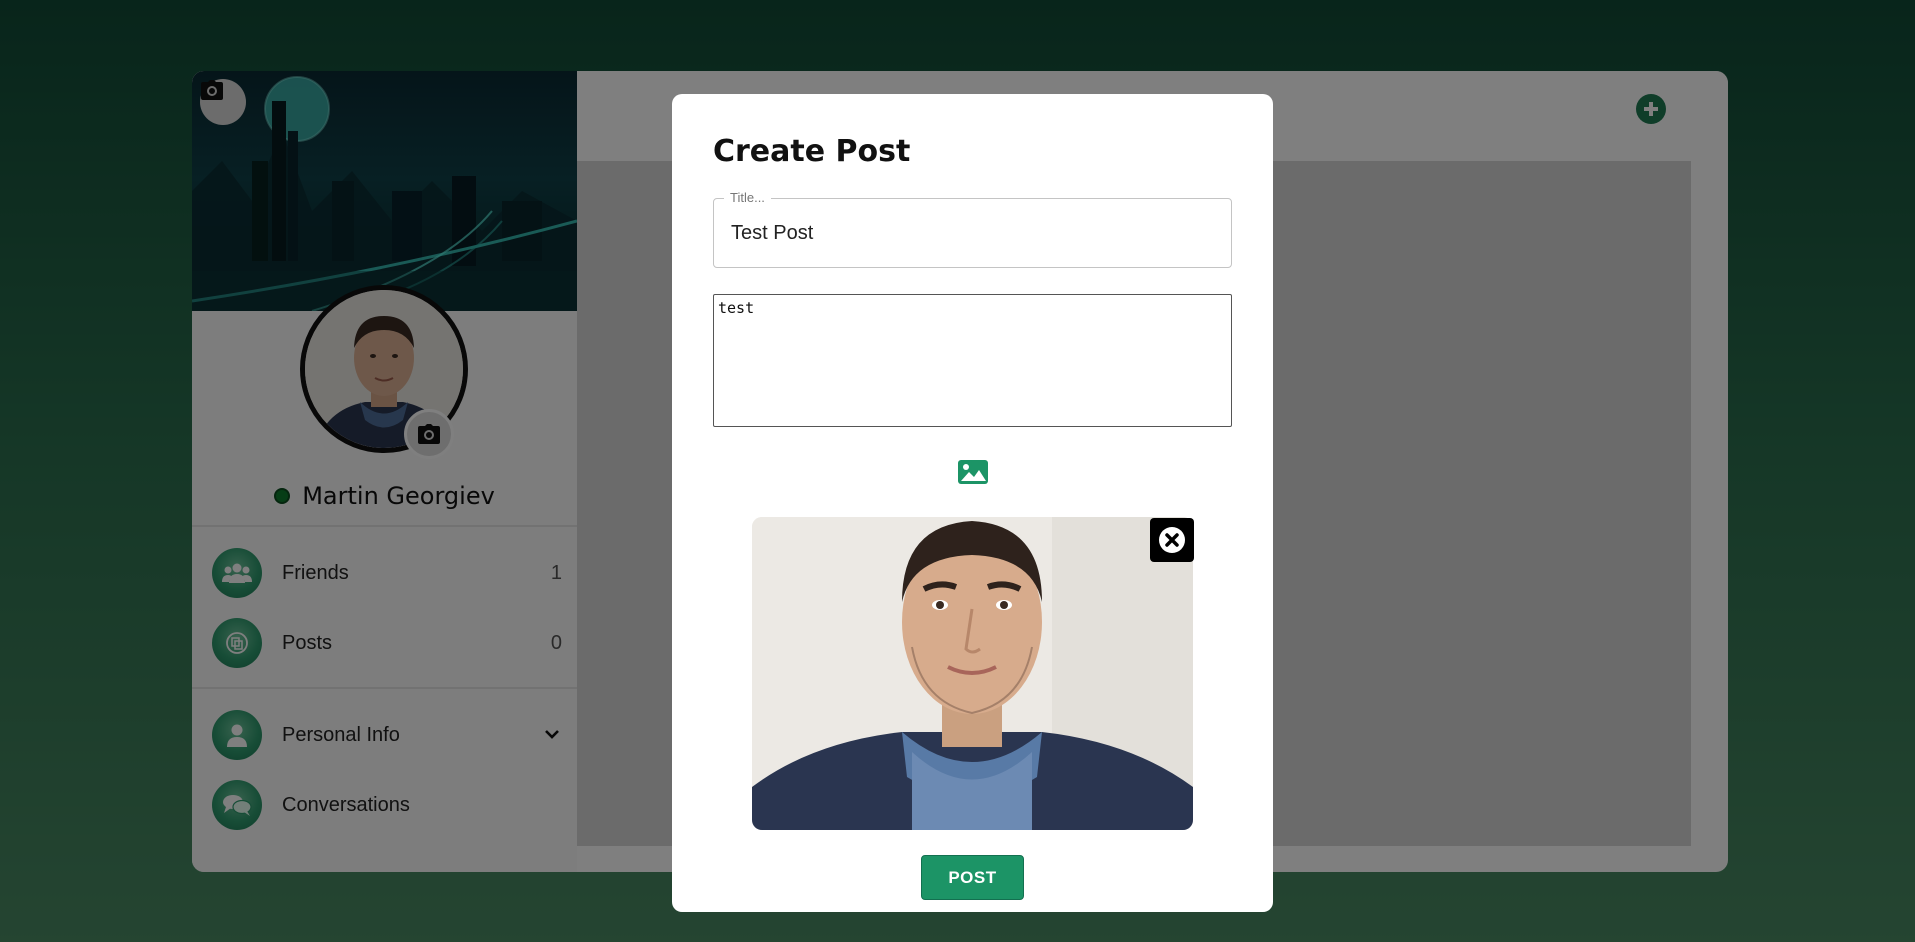 The width and height of the screenshot is (1915, 942). Describe the element at coordinates (972, 233) in the screenshot. I see `title-input` at that location.